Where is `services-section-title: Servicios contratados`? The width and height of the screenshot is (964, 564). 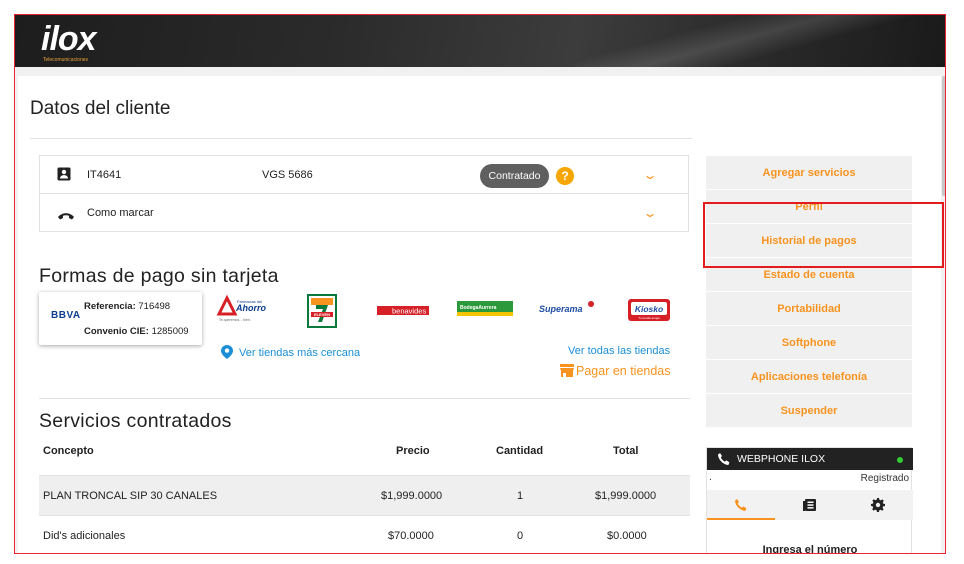 services-section-title: Servicios contratados is located at coordinates (135, 421).